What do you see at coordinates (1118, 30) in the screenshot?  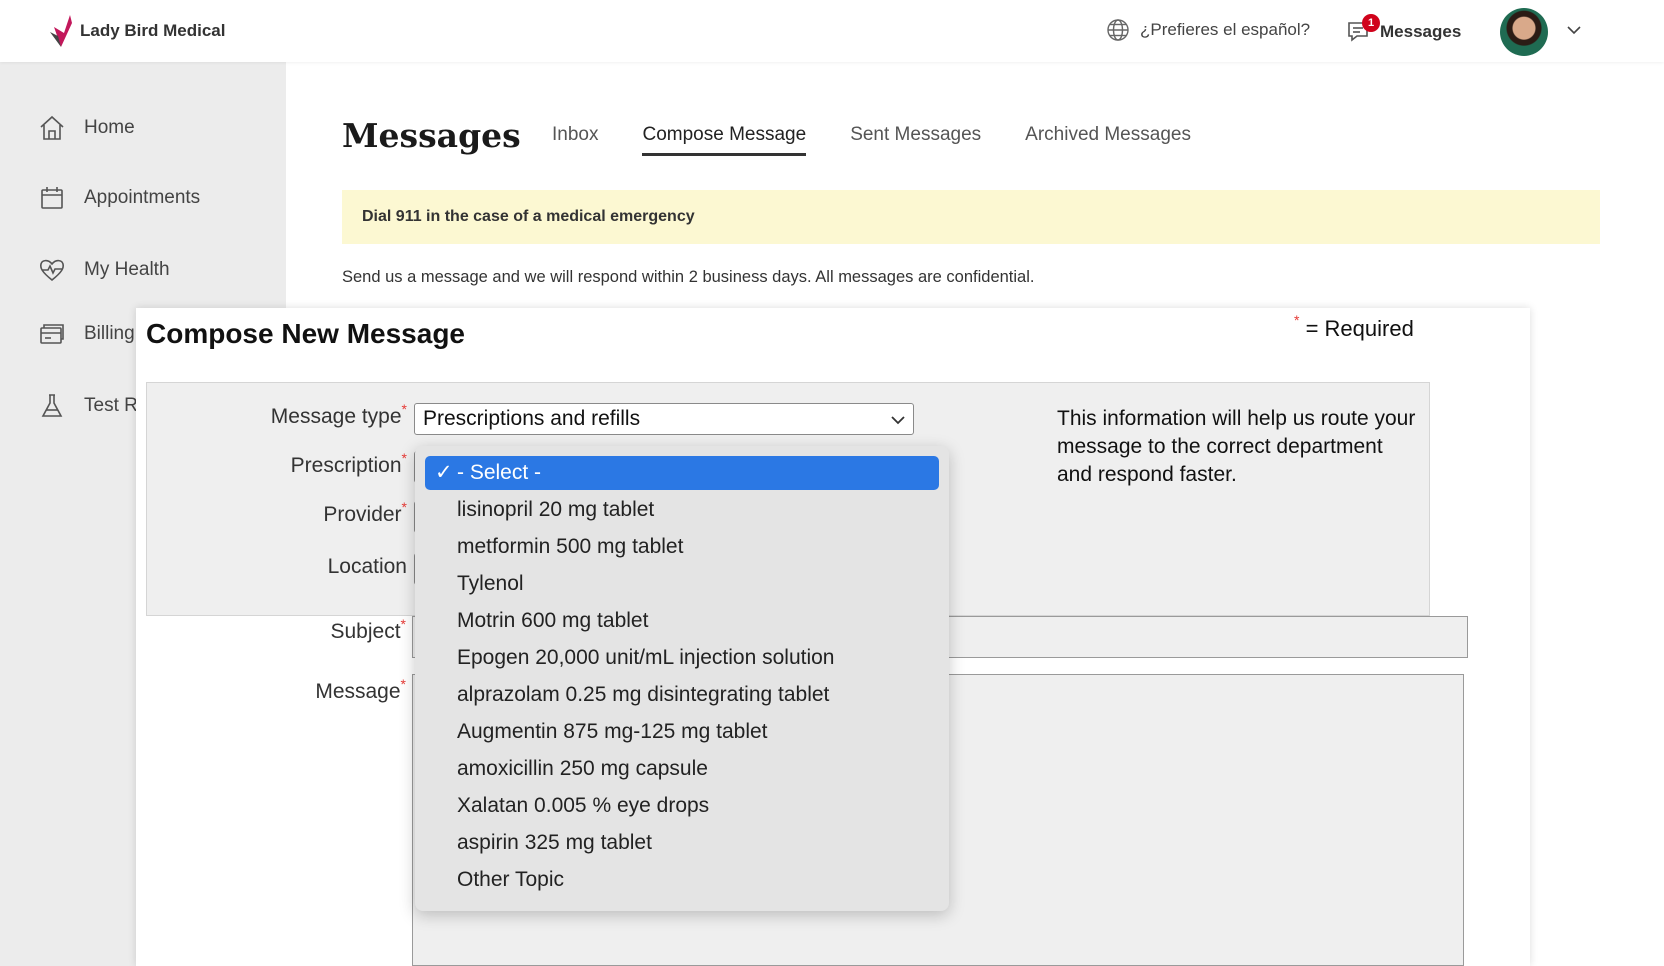 I see `globe-icon` at bounding box center [1118, 30].